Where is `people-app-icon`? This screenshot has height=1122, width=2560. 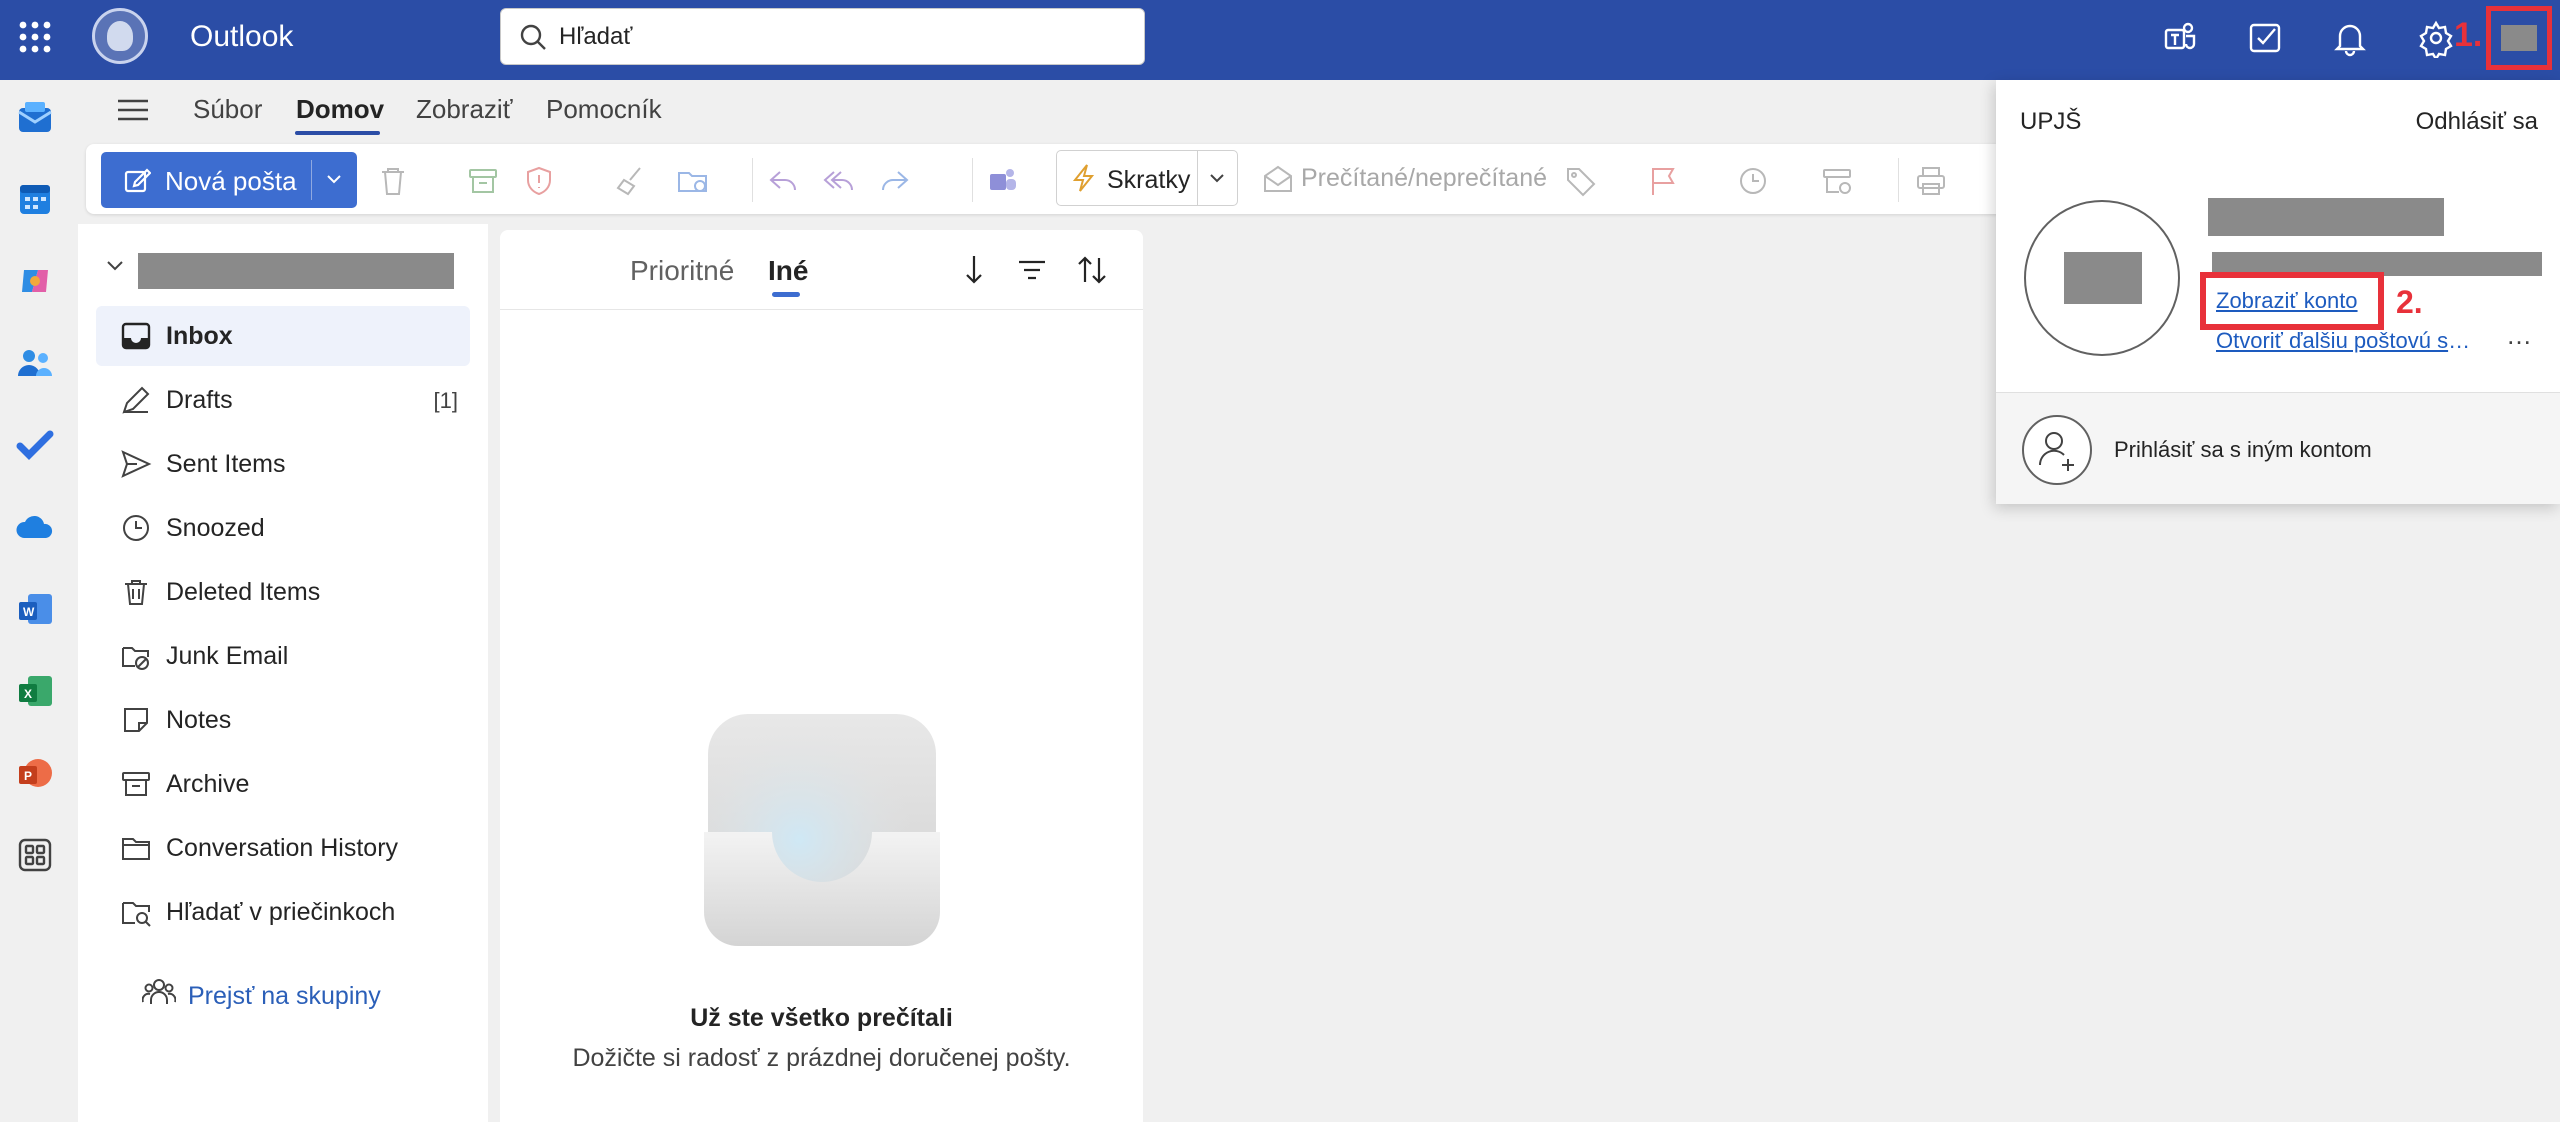
people-app-icon is located at coordinates (35, 363).